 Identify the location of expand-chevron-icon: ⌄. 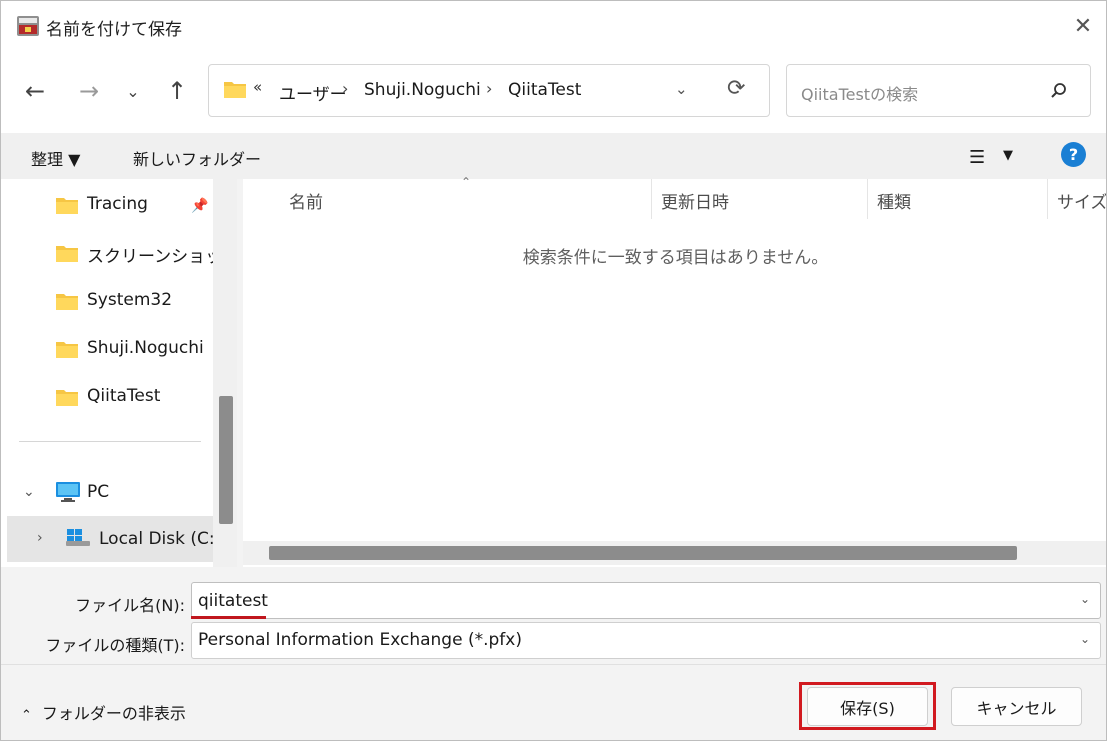
(29, 492).